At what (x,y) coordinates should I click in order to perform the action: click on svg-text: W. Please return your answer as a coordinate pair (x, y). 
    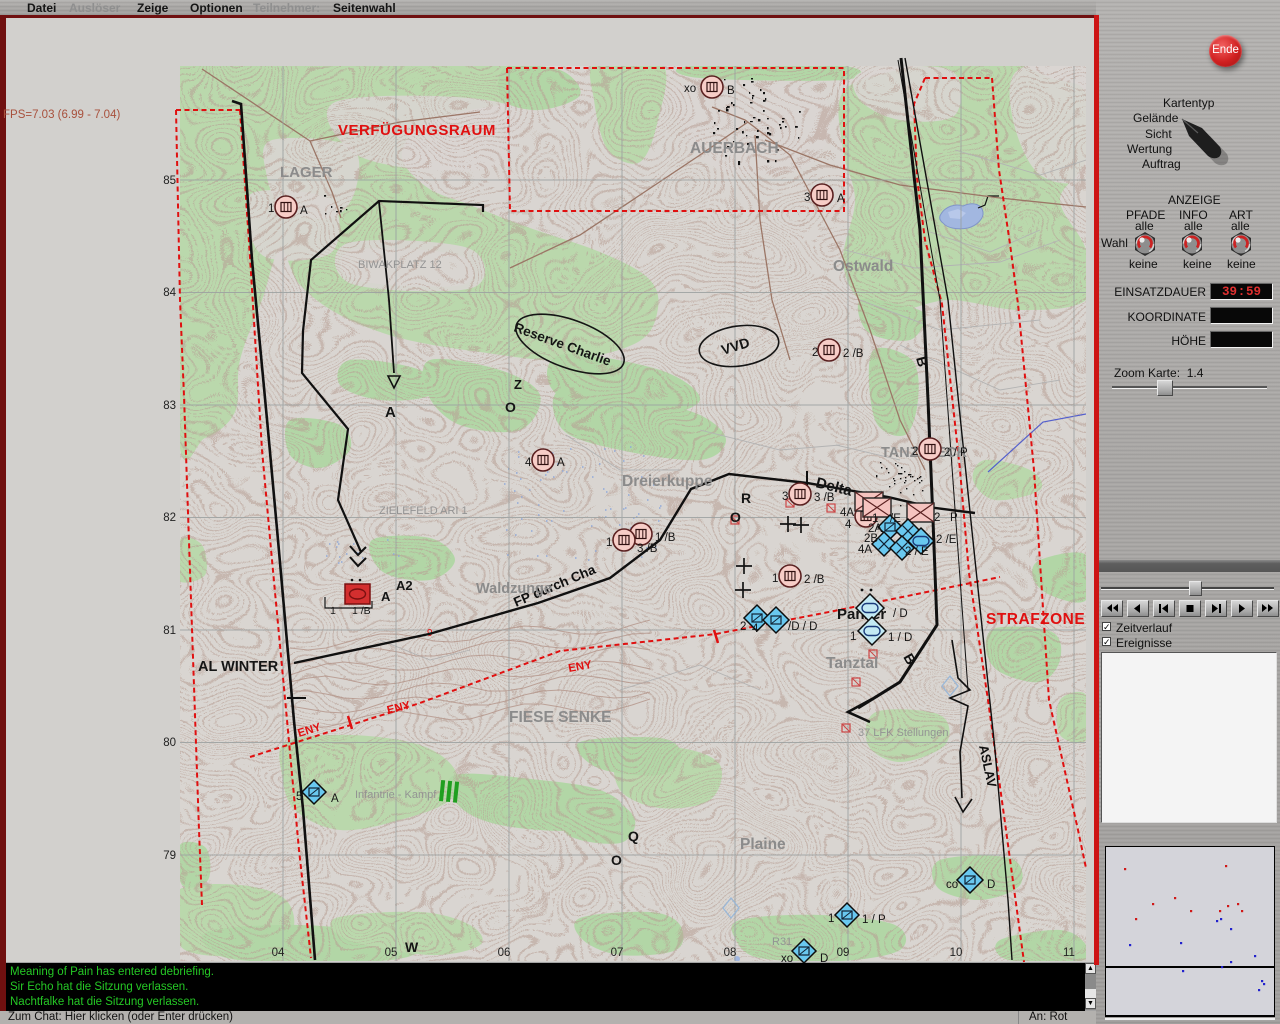
    Looking at the image, I should click on (412, 947).